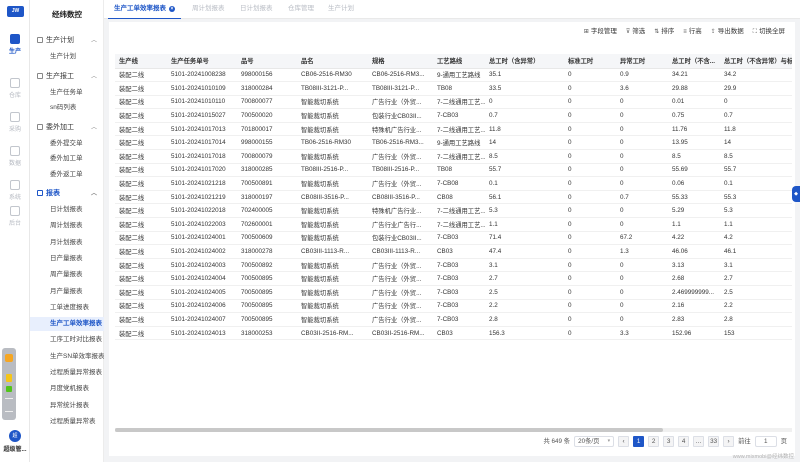 This screenshot has height=462, width=800. Describe the element at coordinates (67, 259) in the screenshot. I see `sidebar-item: 日产量报表` at that location.